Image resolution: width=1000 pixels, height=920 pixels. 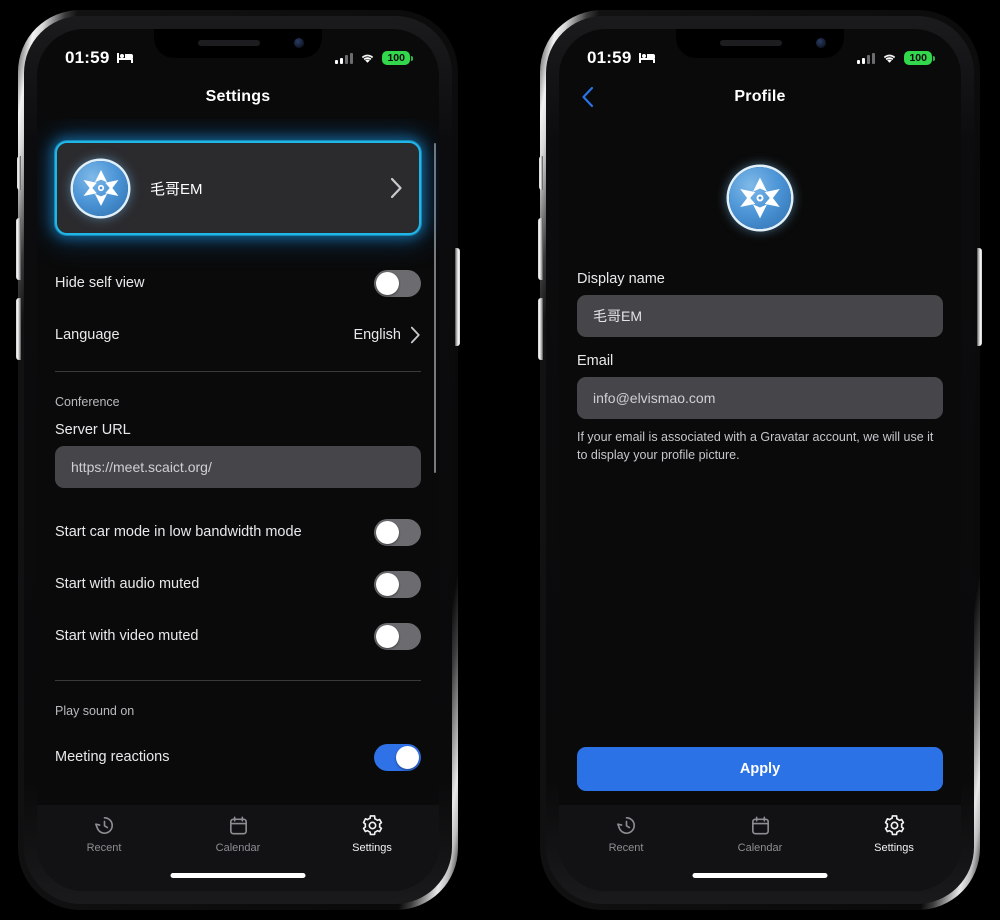 What do you see at coordinates (238, 584) in the screenshot?
I see `row-start-audio-muted: Start with audio muted` at bounding box center [238, 584].